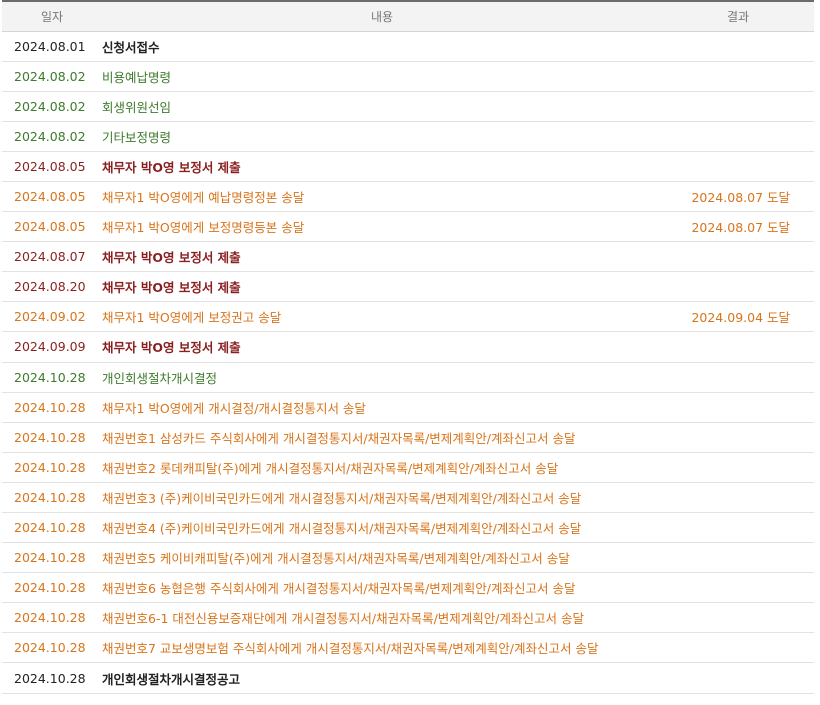 The image size is (820, 705). Describe the element at coordinates (52, 16) in the screenshot. I see `header-date: 일자` at that location.